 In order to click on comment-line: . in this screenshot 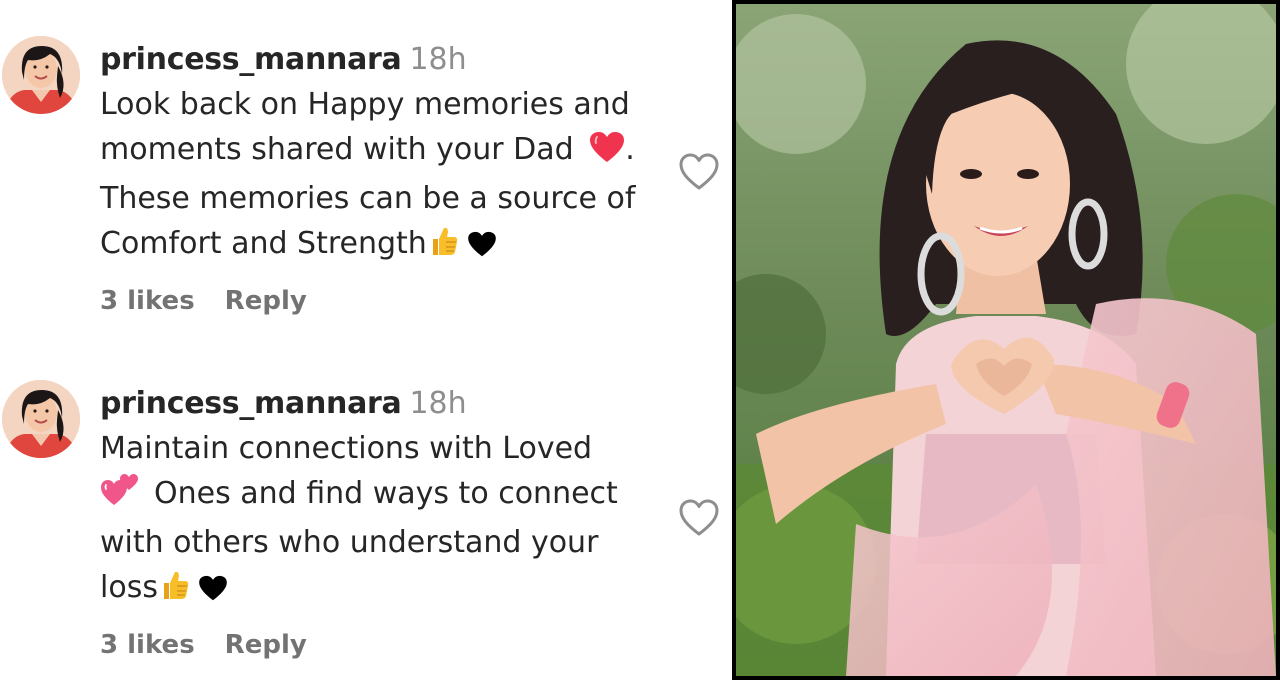, I will do `click(630, 149)`.